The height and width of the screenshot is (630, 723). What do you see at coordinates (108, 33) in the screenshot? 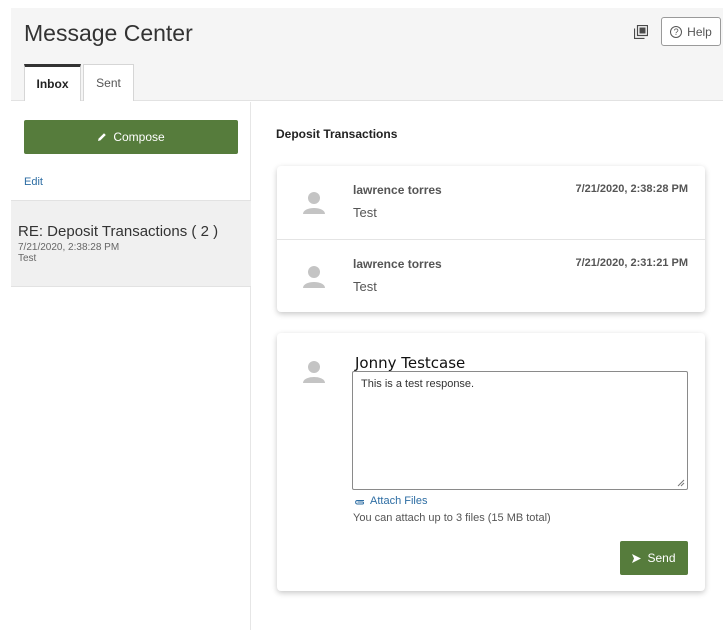
I see `page-title: Message Center` at bounding box center [108, 33].